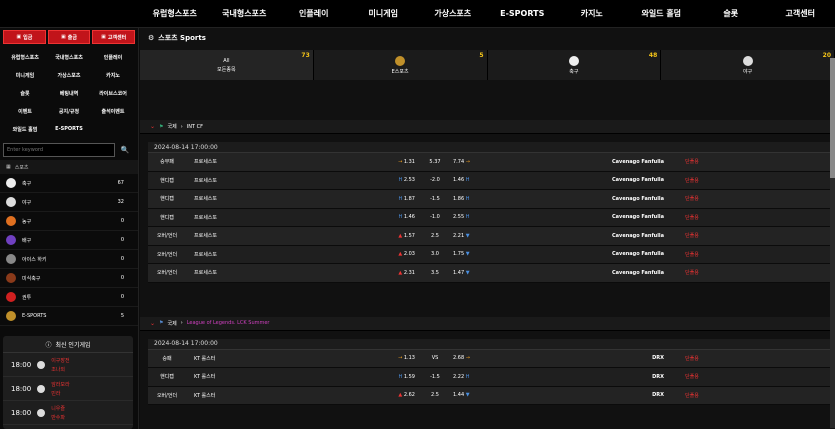 The image size is (835, 429). I want to click on sidebar-menu-item: 공지/규정, so click(69, 111).